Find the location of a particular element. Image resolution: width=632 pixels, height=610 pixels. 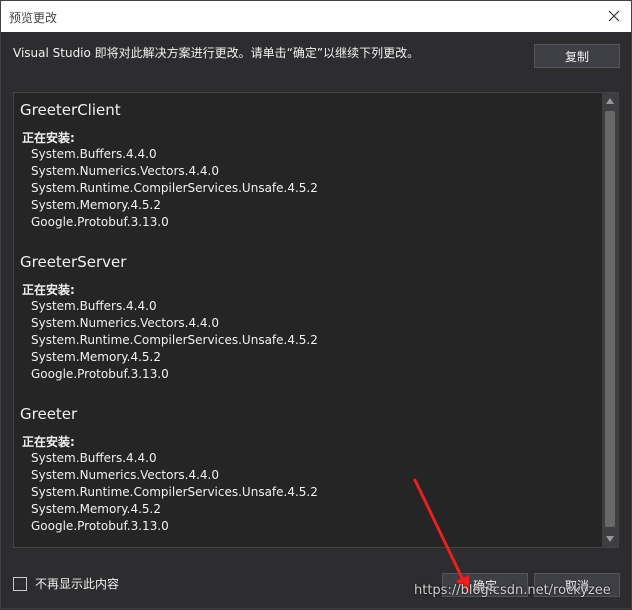

scrollbar-thumb is located at coordinates (610, 319).